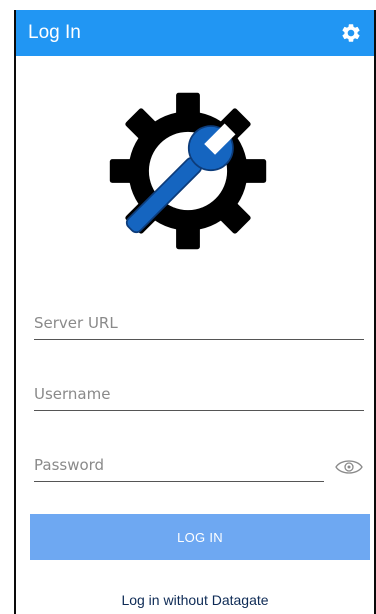  I want to click on settings-button, so click(351, 33).